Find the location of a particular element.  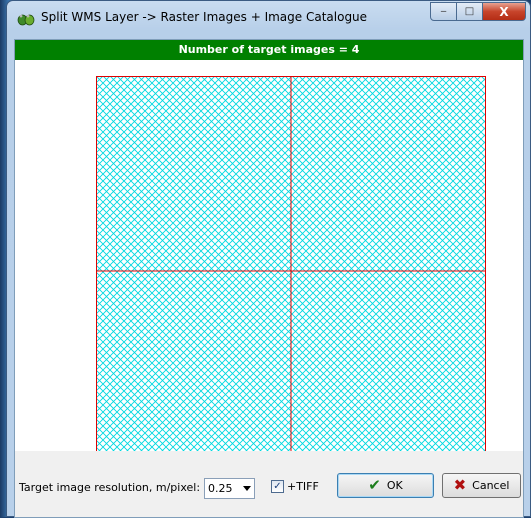

chevron-down-icon is located at coordinates (247, 488).